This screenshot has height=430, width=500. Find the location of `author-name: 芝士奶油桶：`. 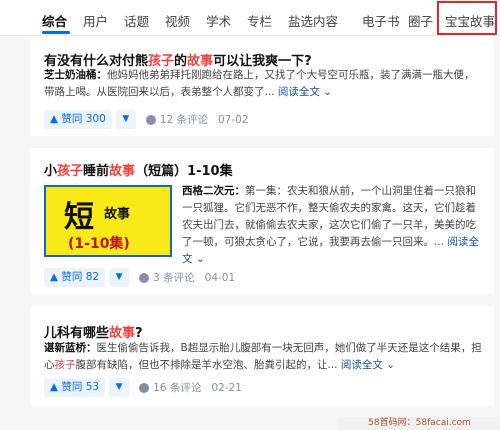

author-name: 芝士奶油桶： is located at coordinates (75, 75).